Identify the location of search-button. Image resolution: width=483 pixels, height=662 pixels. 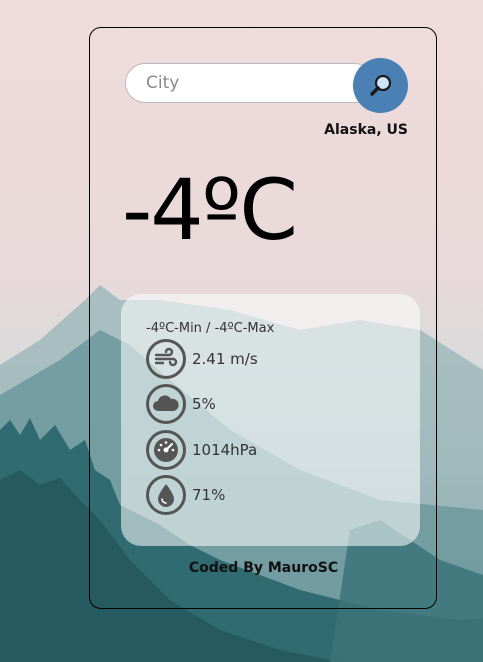
(380, 85).